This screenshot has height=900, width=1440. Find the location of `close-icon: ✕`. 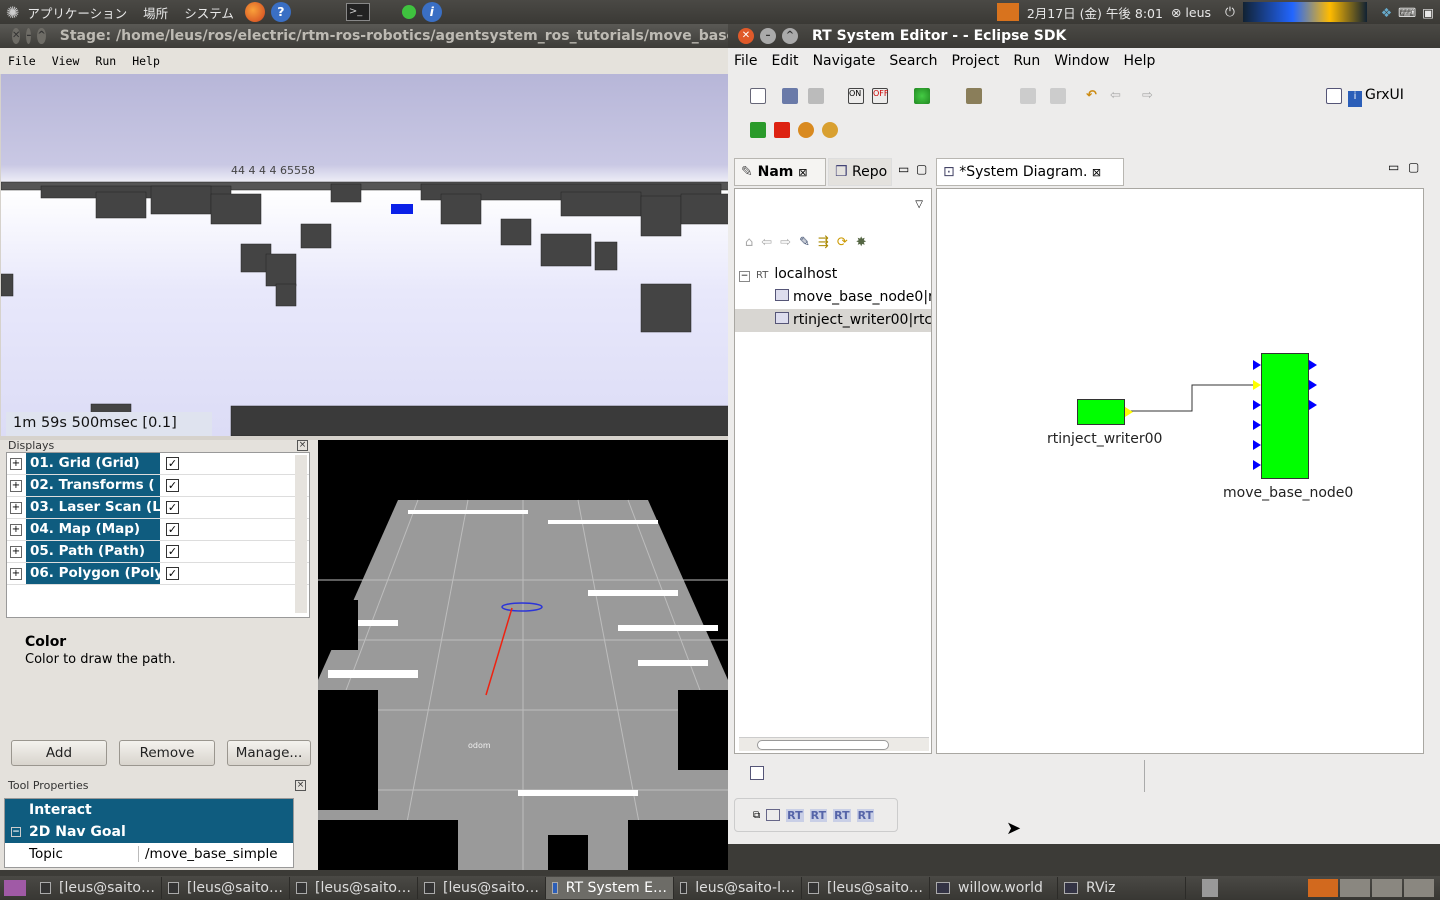

close-icon: ✕ is located at coordinates (16, 36).